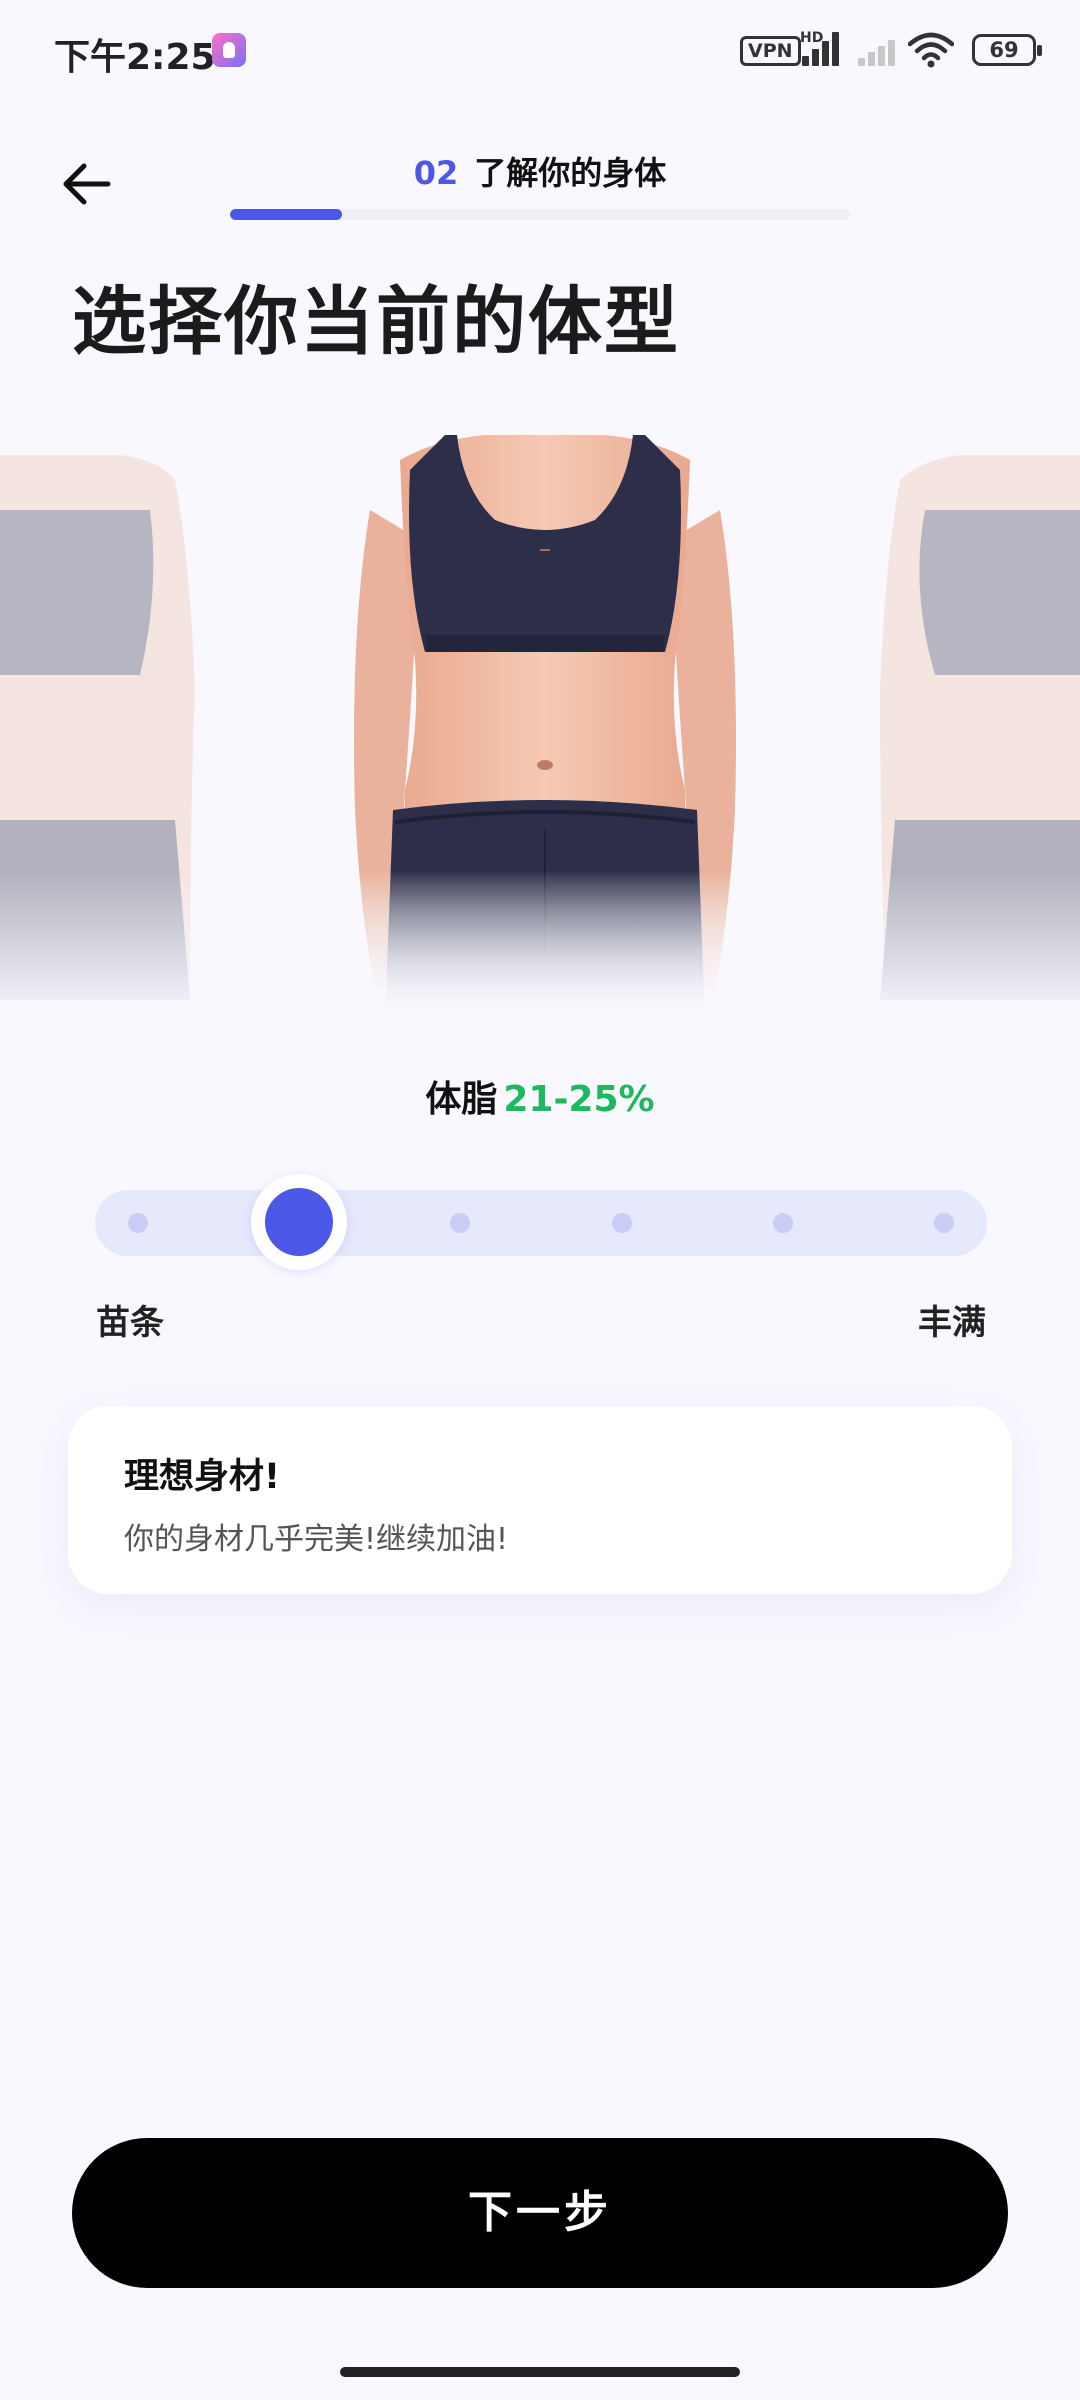  What do you see at coordinates (879, 48) in the screenshot?
I see `signal-secondary-icon` at bounding box center [879, 48].